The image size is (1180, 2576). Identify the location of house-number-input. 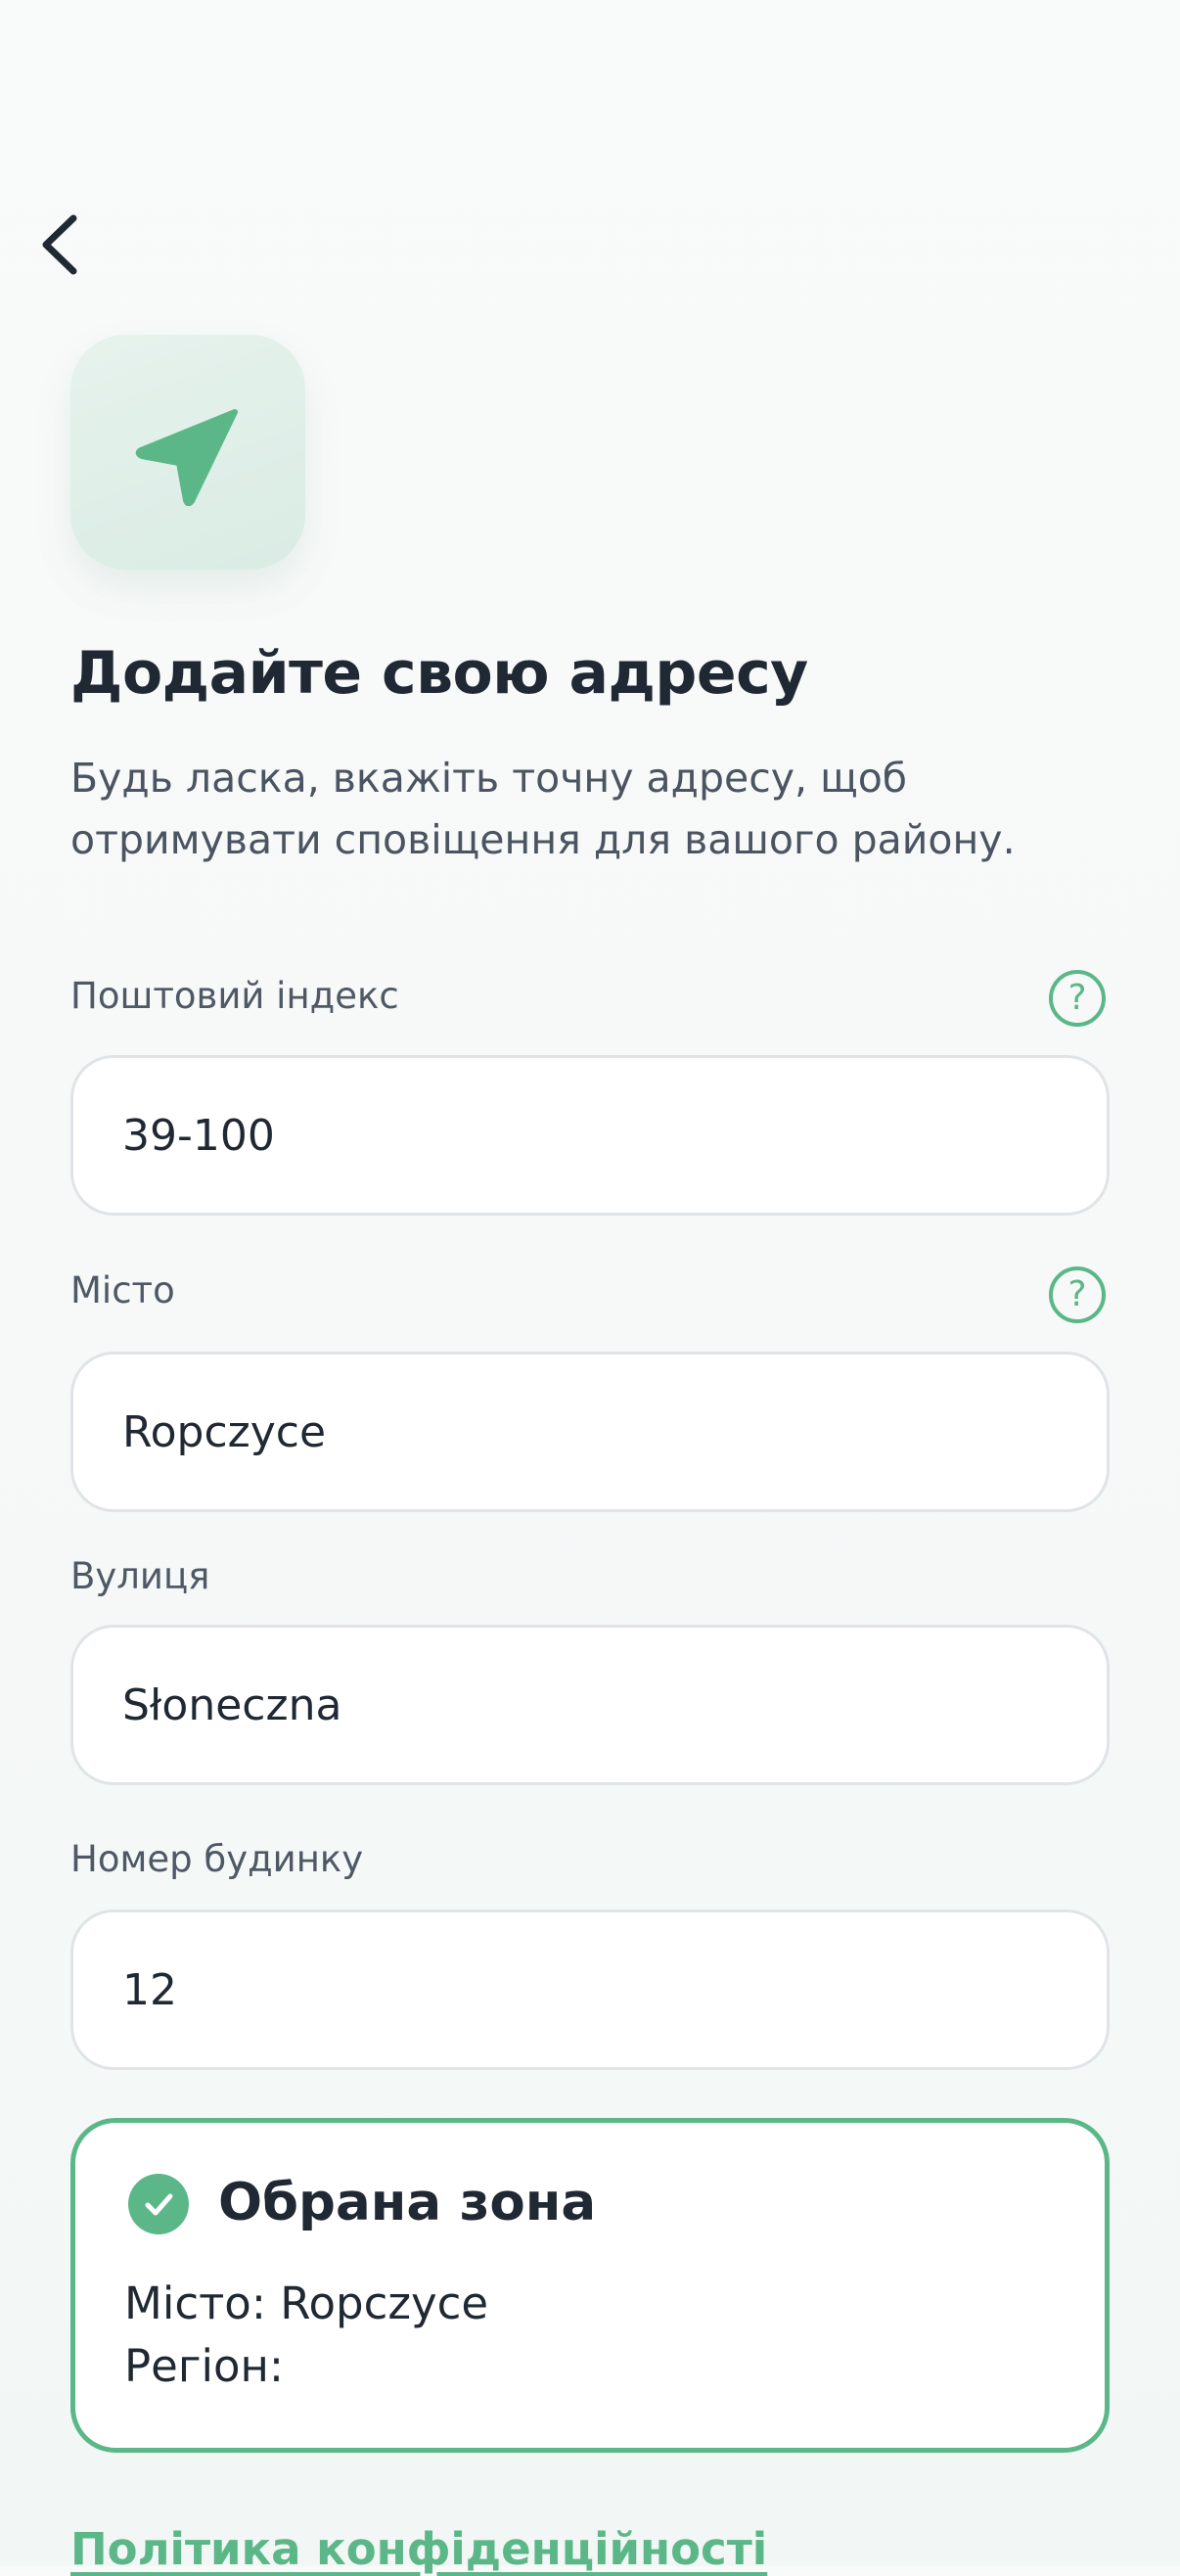
(590, 1990).